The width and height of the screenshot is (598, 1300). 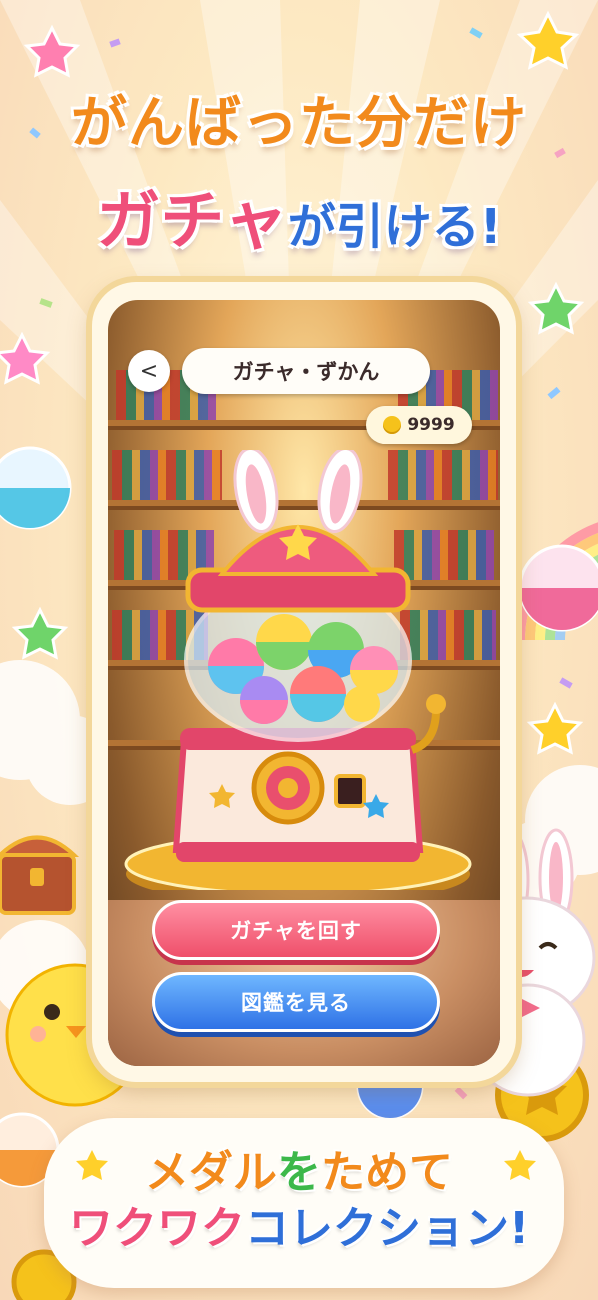 What do you see at coordinates (296, 930) in the screenshot?
I see `spin-gacha-button: ガチャを回す` at bounding box center [296, 930].